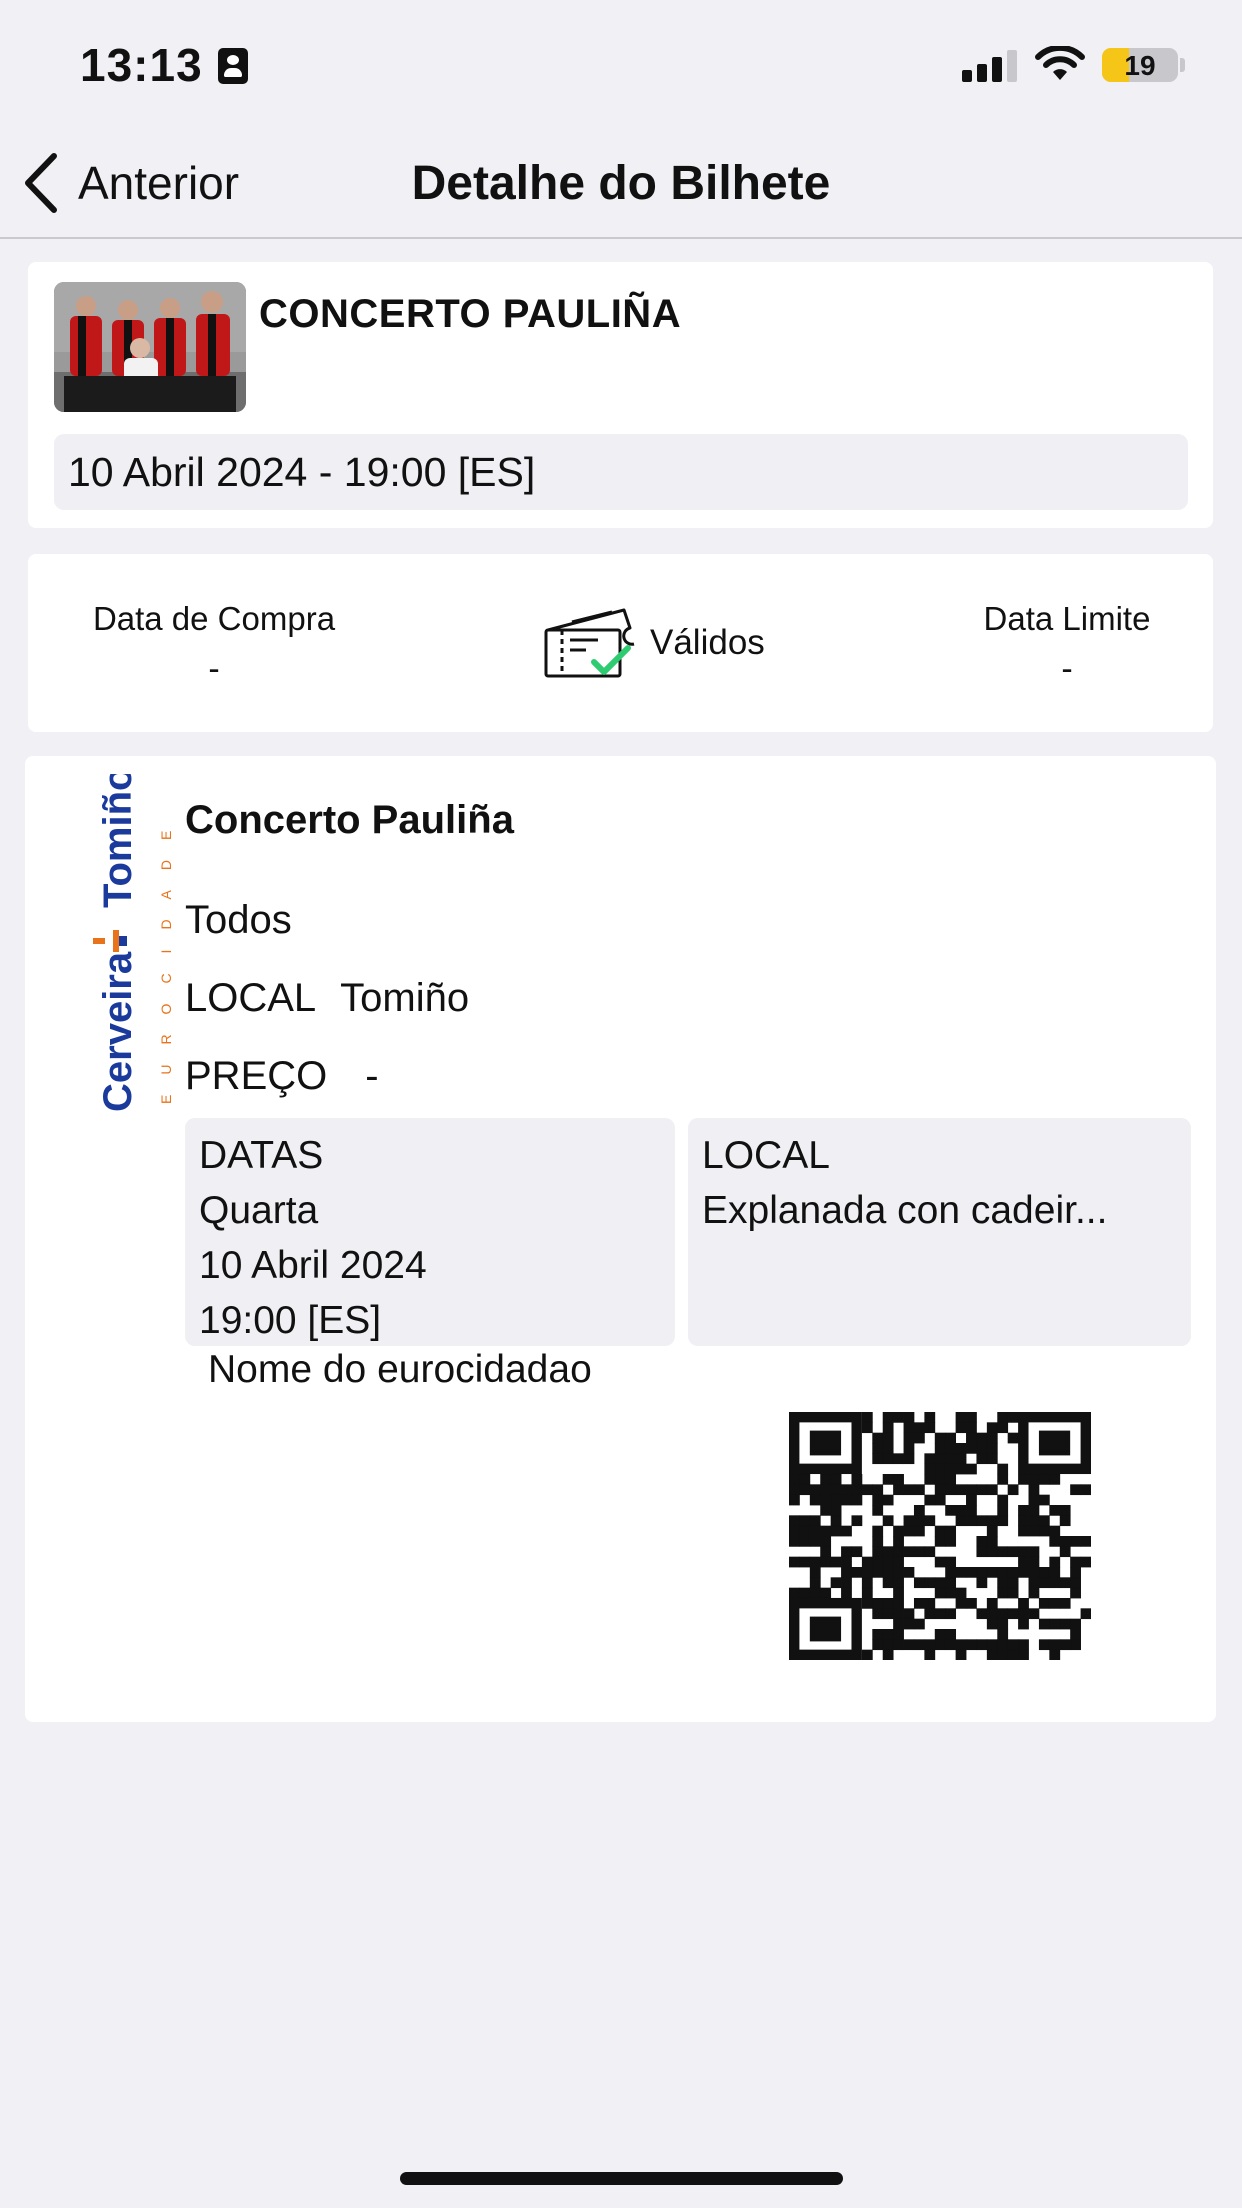 This screenshot has height=2208, width=1242. I want to click on wifi-icon, so click(1060, 63).